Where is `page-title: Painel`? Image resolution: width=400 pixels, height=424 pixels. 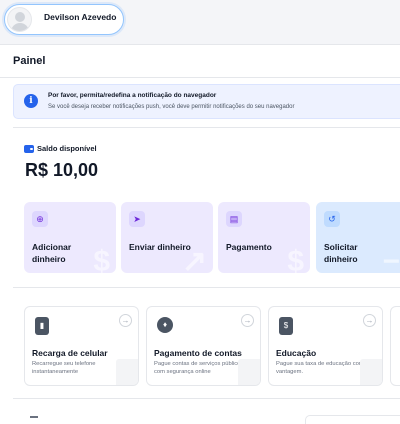
page-title: Painel is located at coordinates (29, 61).